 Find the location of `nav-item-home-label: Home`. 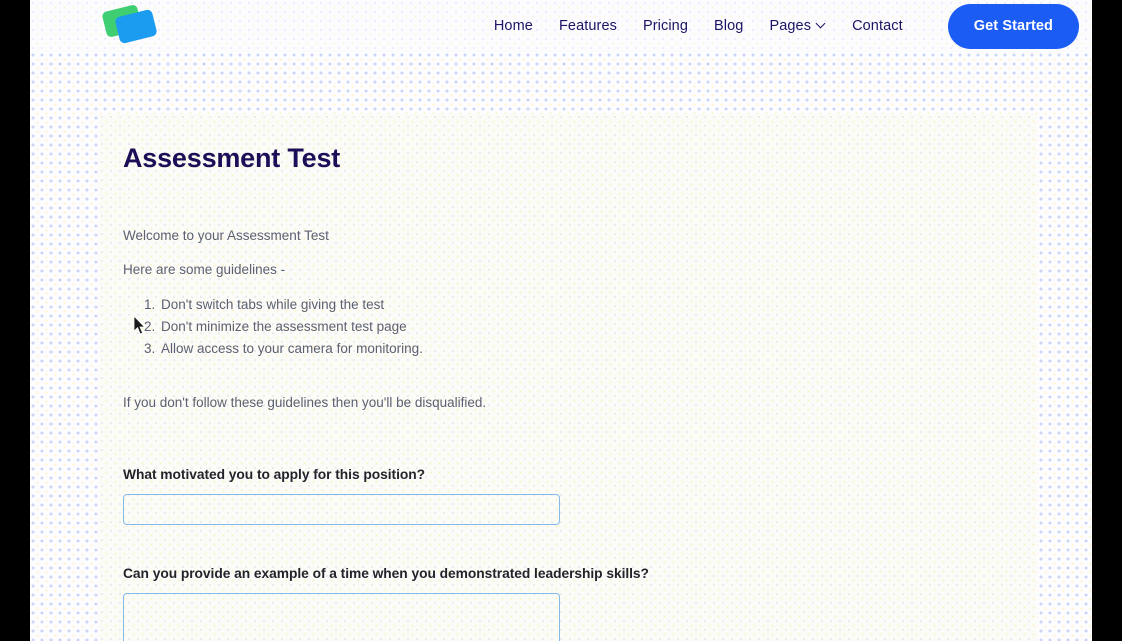

nav-item-home-label: Home is located at coordinates (513, 26).